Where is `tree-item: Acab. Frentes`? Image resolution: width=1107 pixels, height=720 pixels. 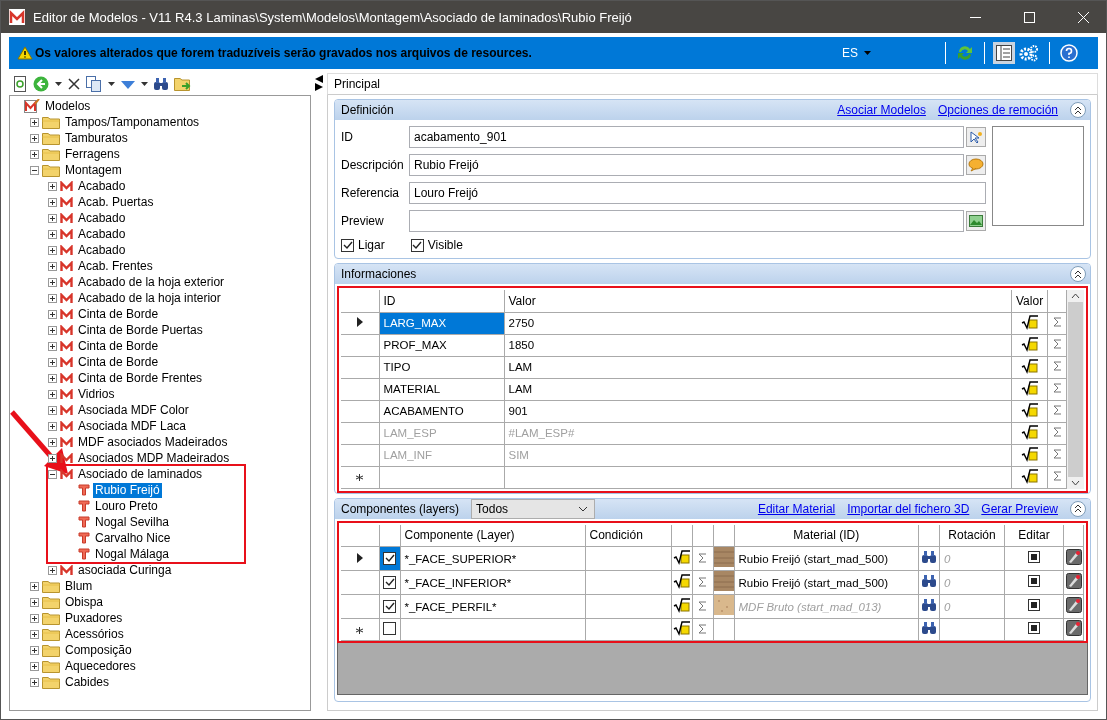 tree-item: Acab. Frentes is located at coordinates (115, 266).